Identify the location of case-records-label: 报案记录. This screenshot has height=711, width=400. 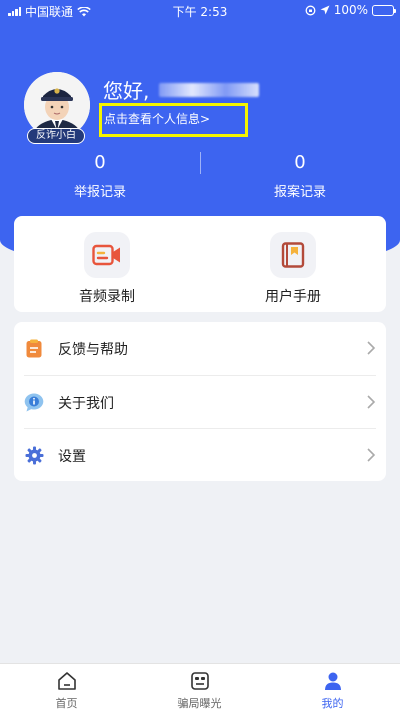
(299, 192).